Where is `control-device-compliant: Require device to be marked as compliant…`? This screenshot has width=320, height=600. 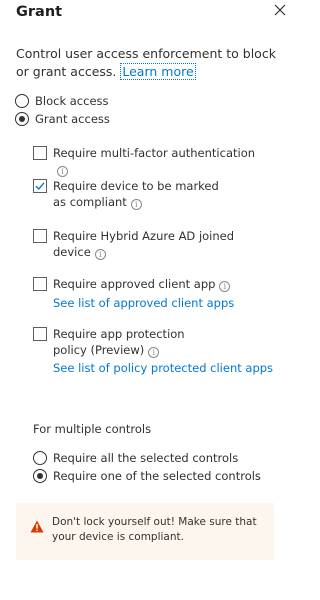
control-device-compliant: Require device to be marked as compliant… is located at coordinates (130, 194).